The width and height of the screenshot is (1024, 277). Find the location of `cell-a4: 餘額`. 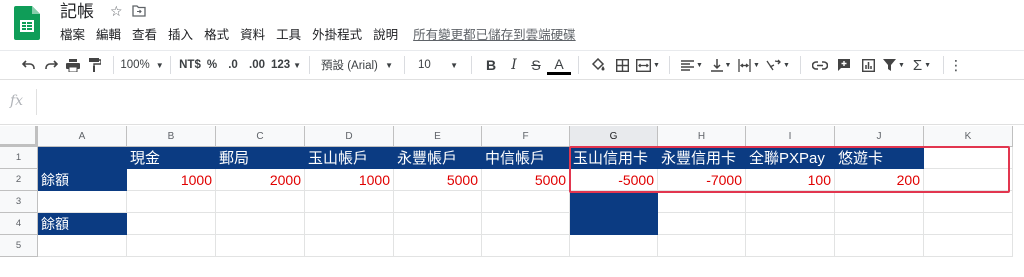

cell-a4: 餘額 is located at coordinates (82, 224).